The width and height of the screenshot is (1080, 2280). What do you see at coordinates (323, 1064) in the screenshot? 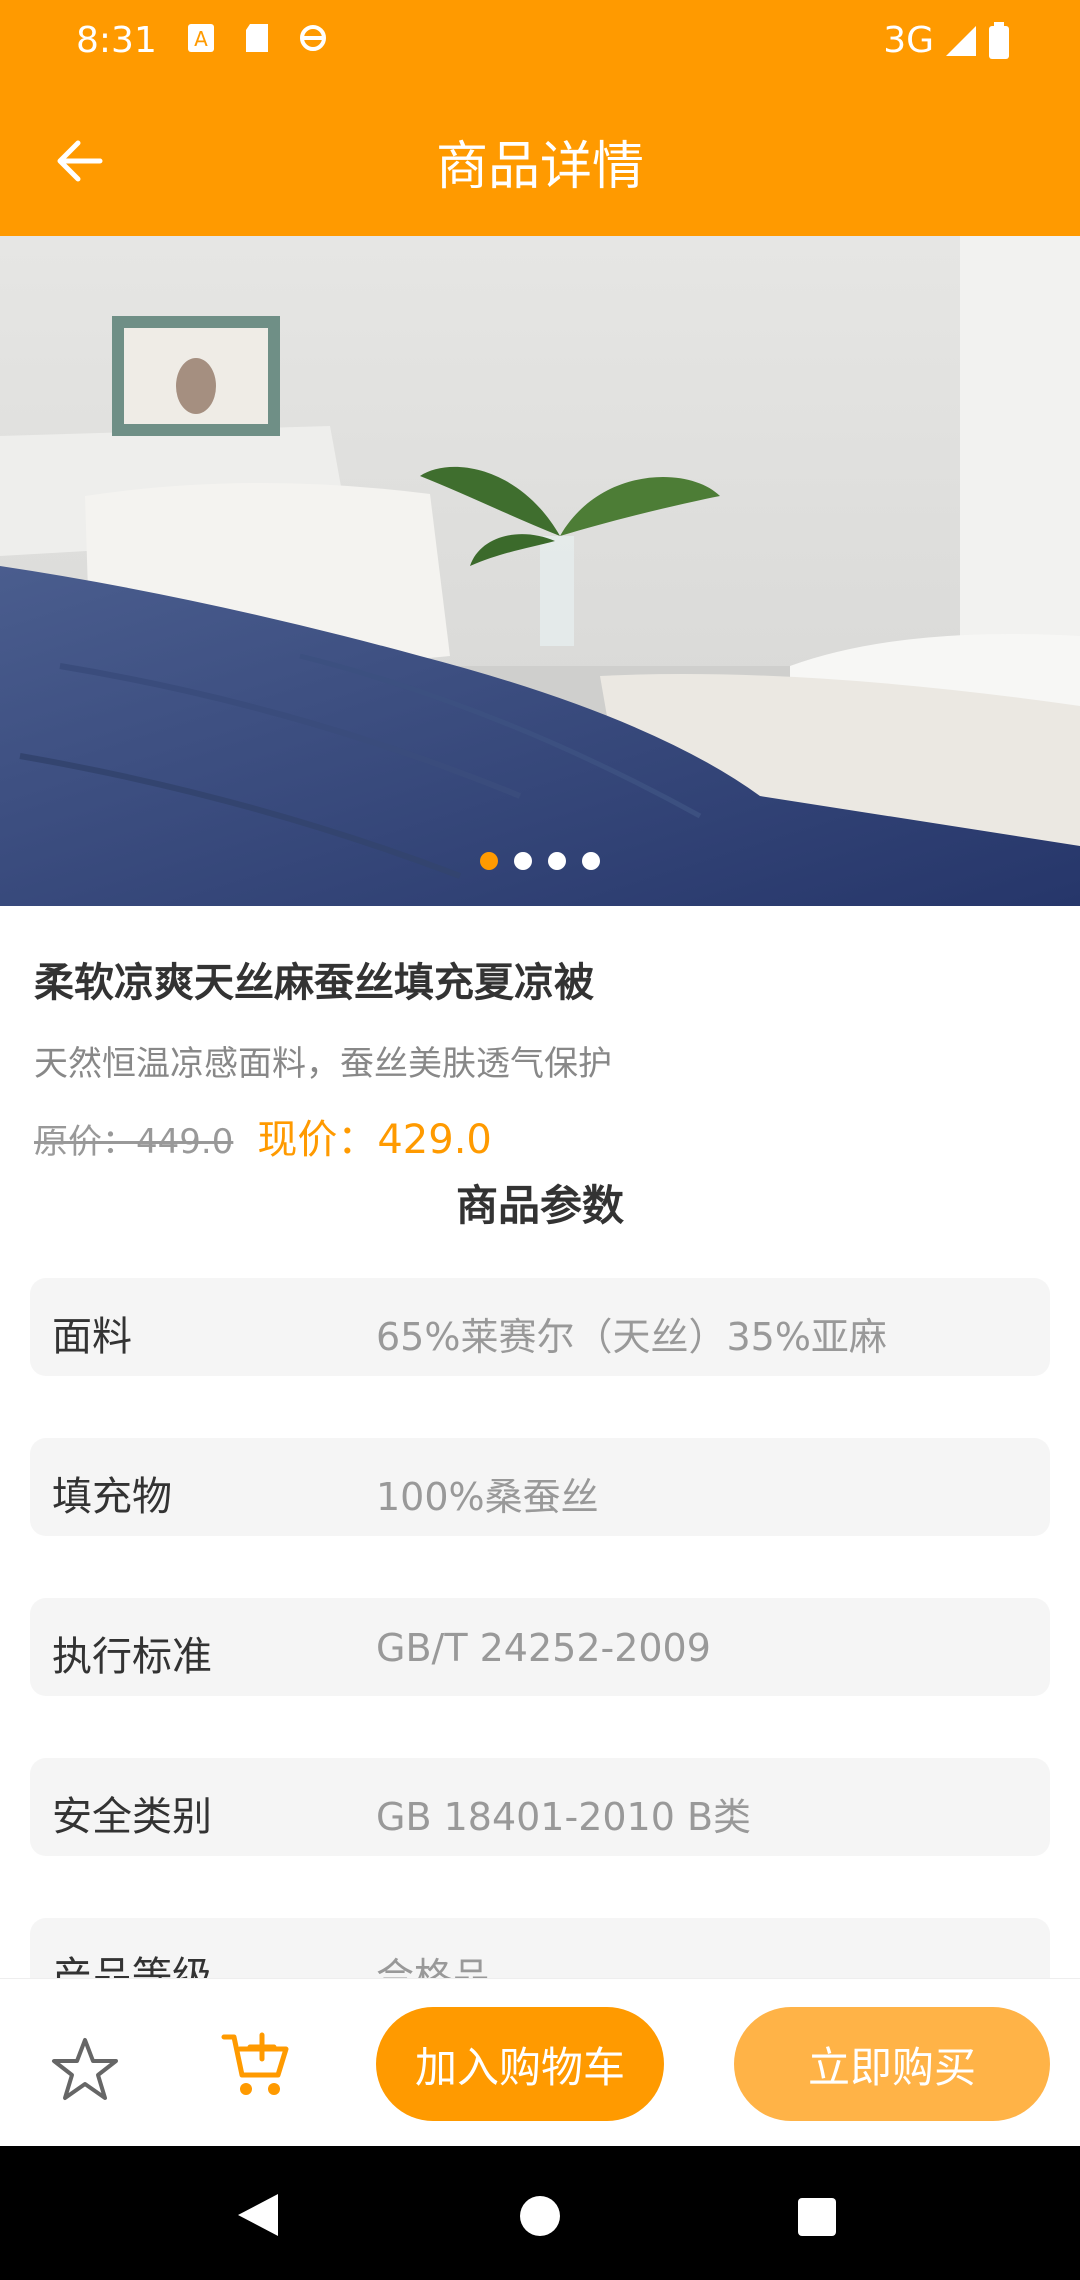
I see `product-subtitle: 天然恒温凉感面料，蚕丝美肤透气保护` at bounding box center [323, 1064].